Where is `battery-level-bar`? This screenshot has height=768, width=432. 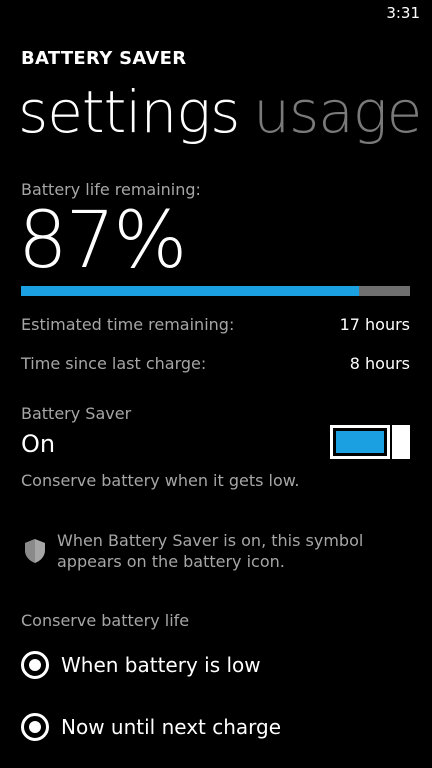 battery-level-bar is located at coordinates (215, 291).